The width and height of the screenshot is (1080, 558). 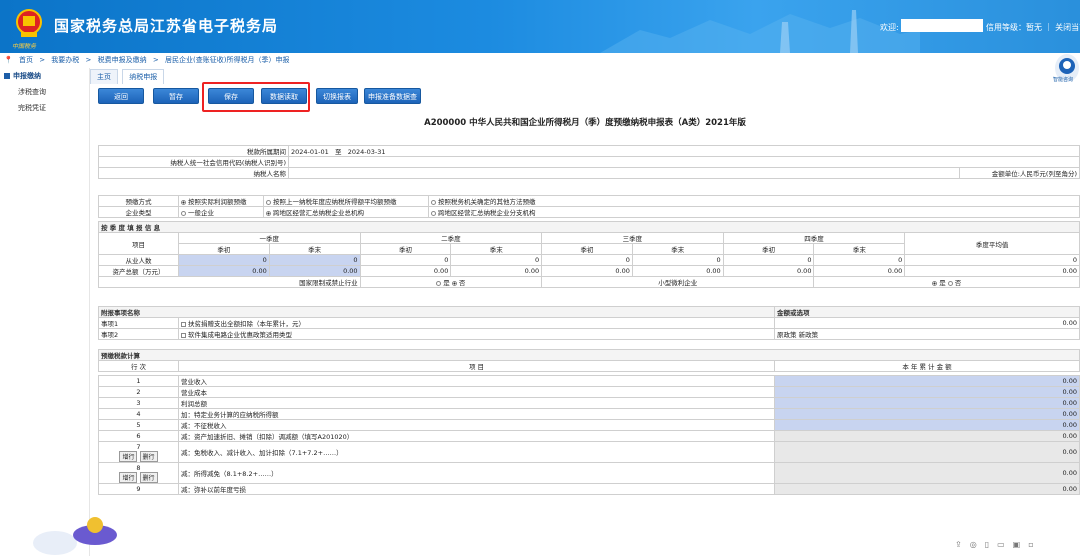 What do you see at coordinates (138, 392) in the screenshot?
I see `row-no: 2` at bounding box center [138, 392].